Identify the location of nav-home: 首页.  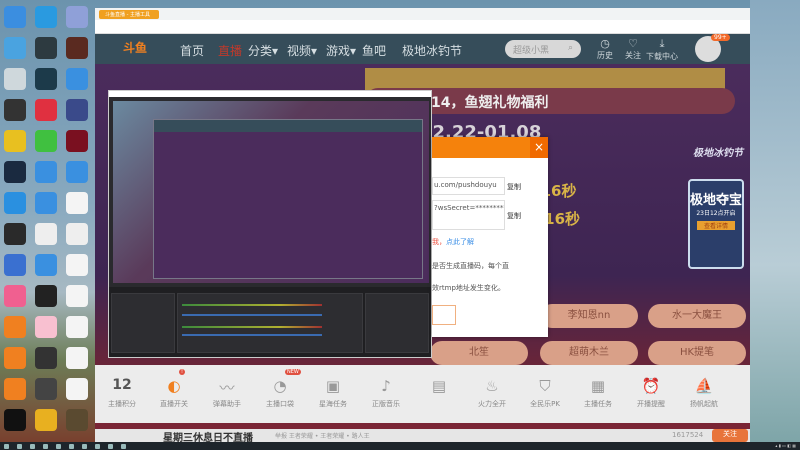
(192, 50).